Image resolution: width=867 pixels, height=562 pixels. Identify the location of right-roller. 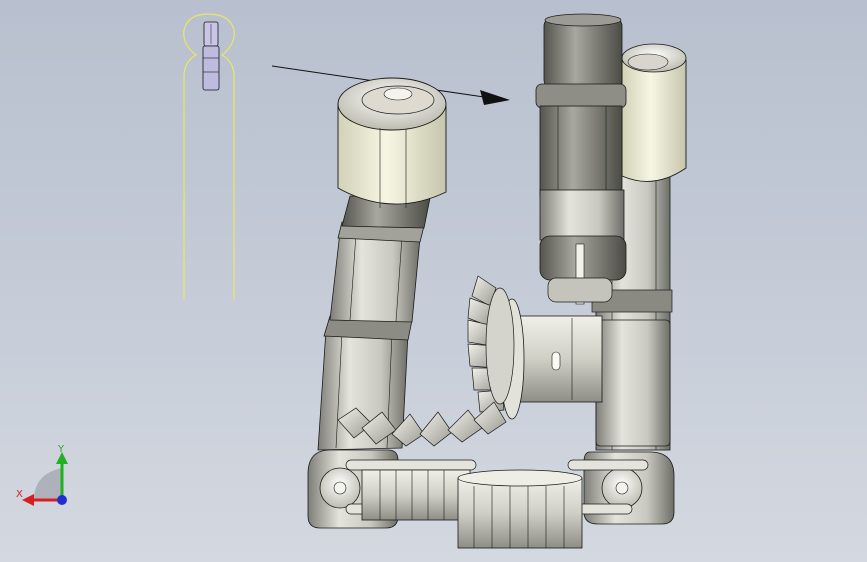
(654, 118).